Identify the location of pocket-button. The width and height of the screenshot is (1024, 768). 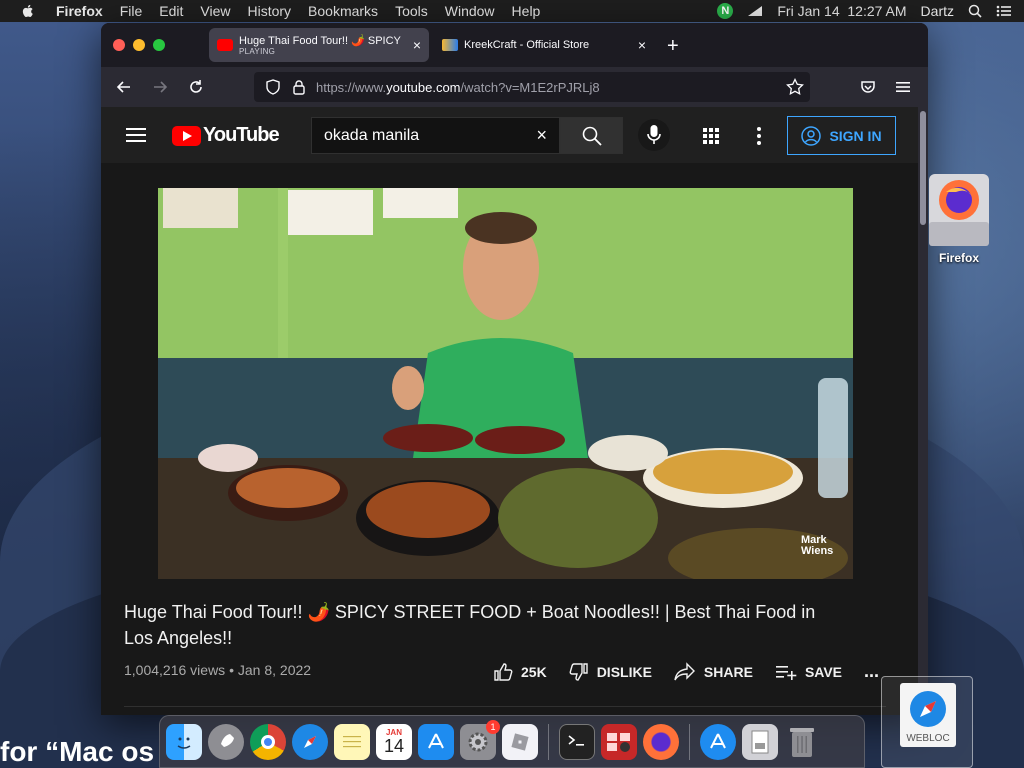
(868, 87).